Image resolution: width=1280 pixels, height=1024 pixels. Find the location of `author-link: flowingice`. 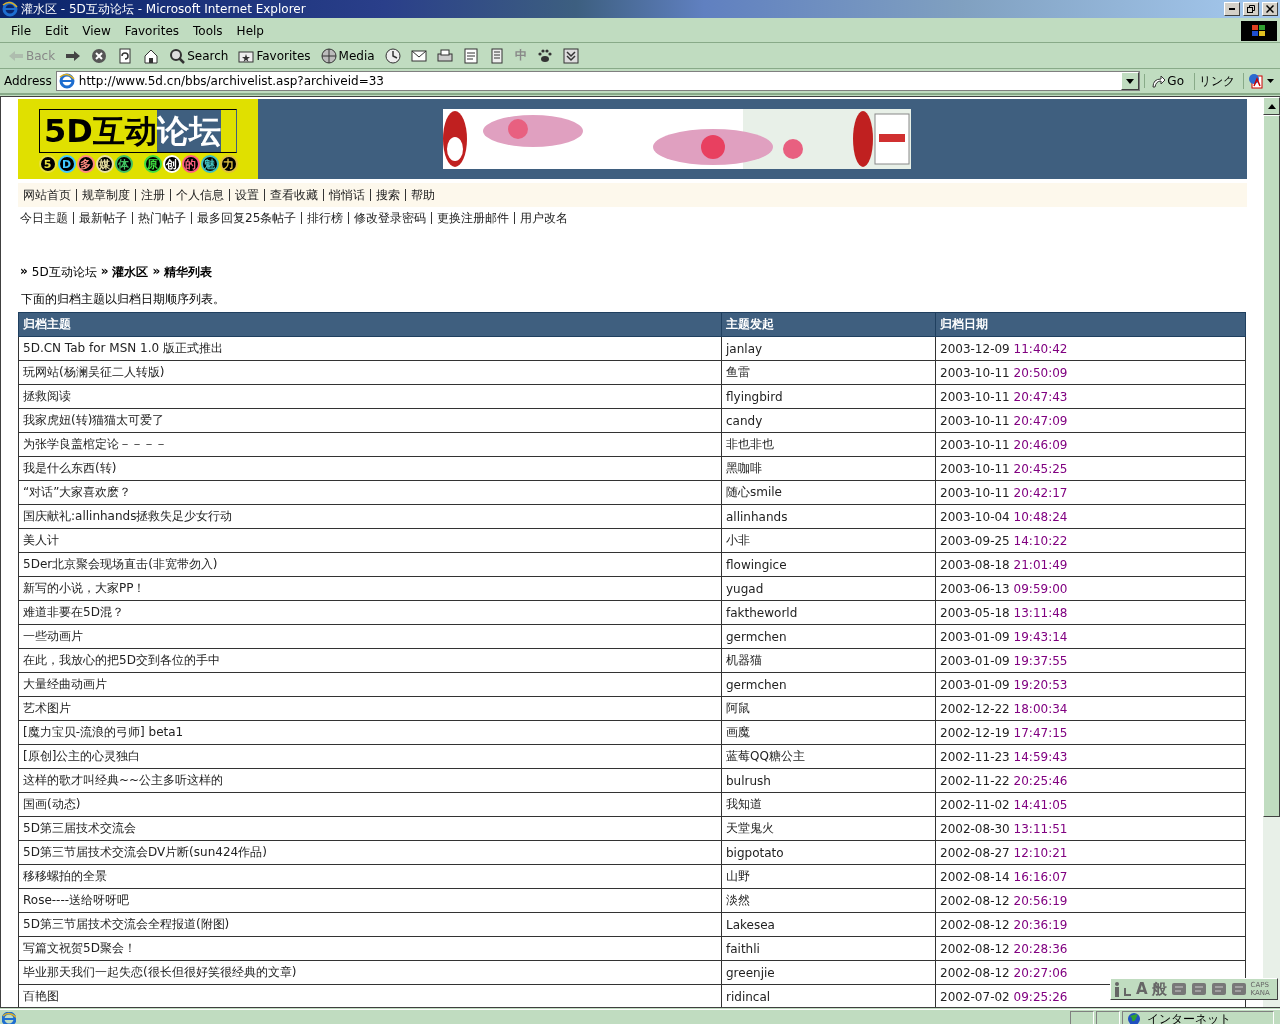

author-link: flowingice is located at coordinates (828, 564).